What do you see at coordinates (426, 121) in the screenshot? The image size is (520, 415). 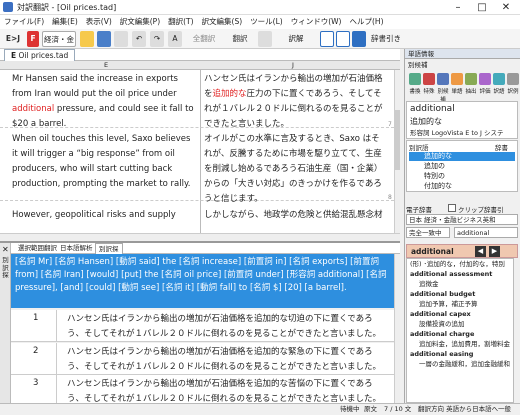 I see `word-japanese: 追加的な` at bounding box center [426, 121].